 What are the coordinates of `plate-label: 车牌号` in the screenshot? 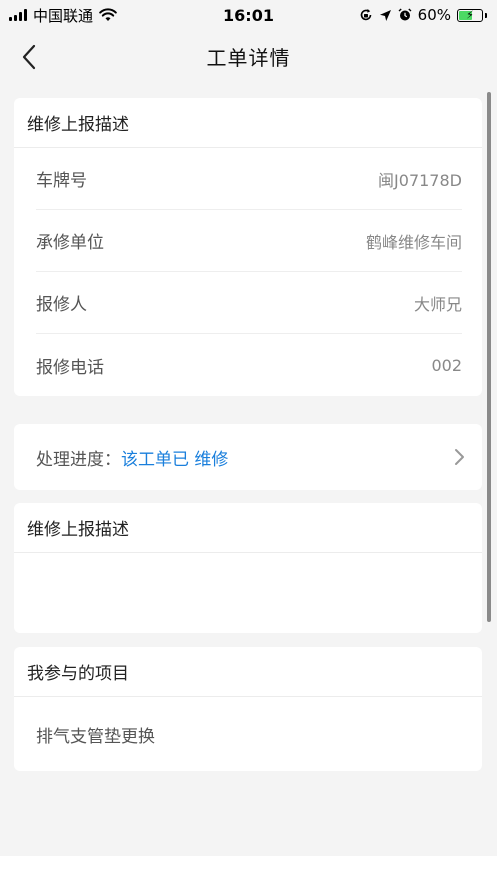 It's located at (61, 181).